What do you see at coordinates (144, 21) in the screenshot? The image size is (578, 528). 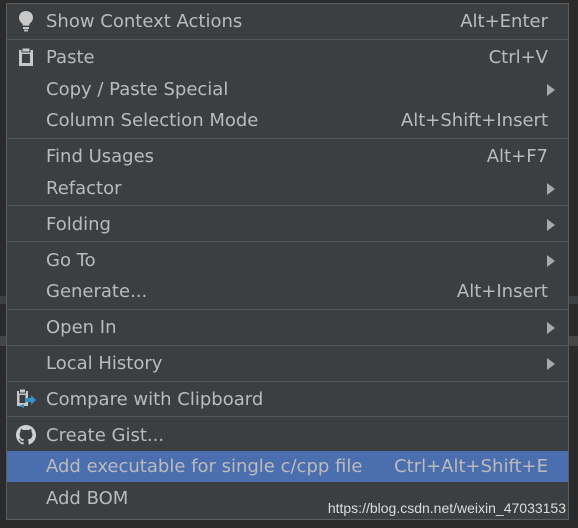 I see `menu-item-label: Show Context Actions` at bounding box center [144, 21].